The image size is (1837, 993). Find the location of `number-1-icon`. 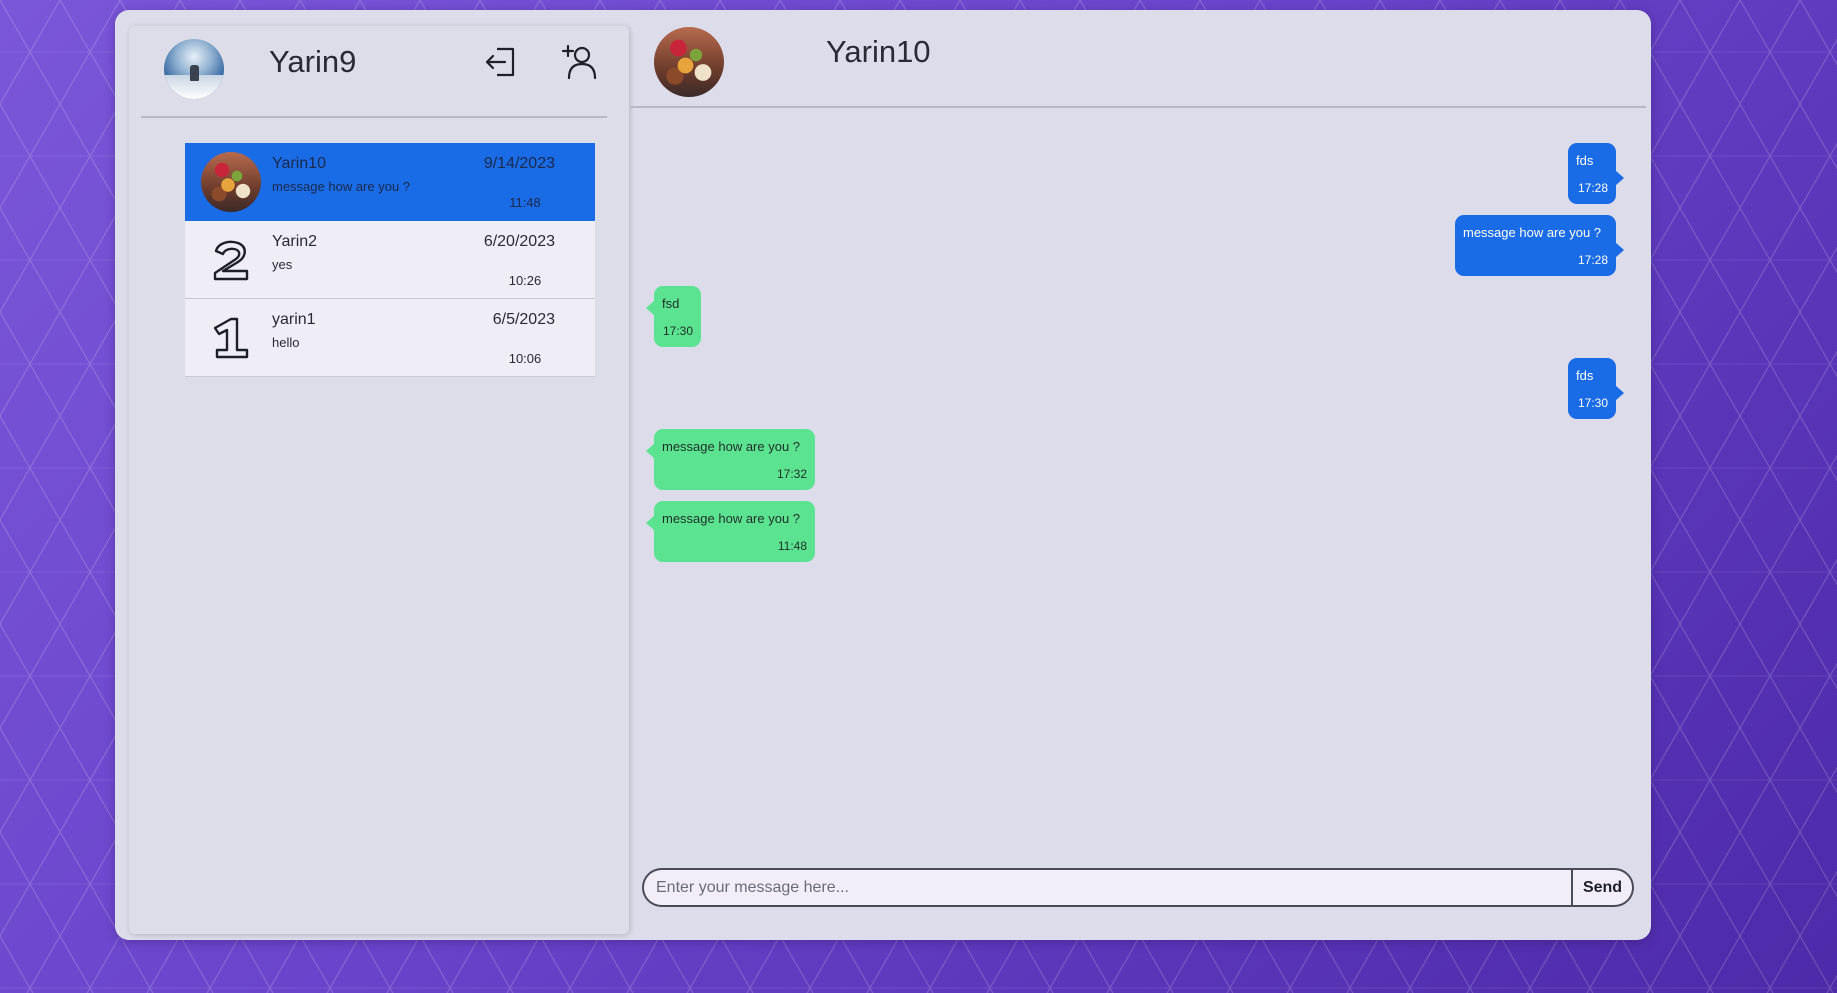

number-1-icon is located at coordinates (231, 338).